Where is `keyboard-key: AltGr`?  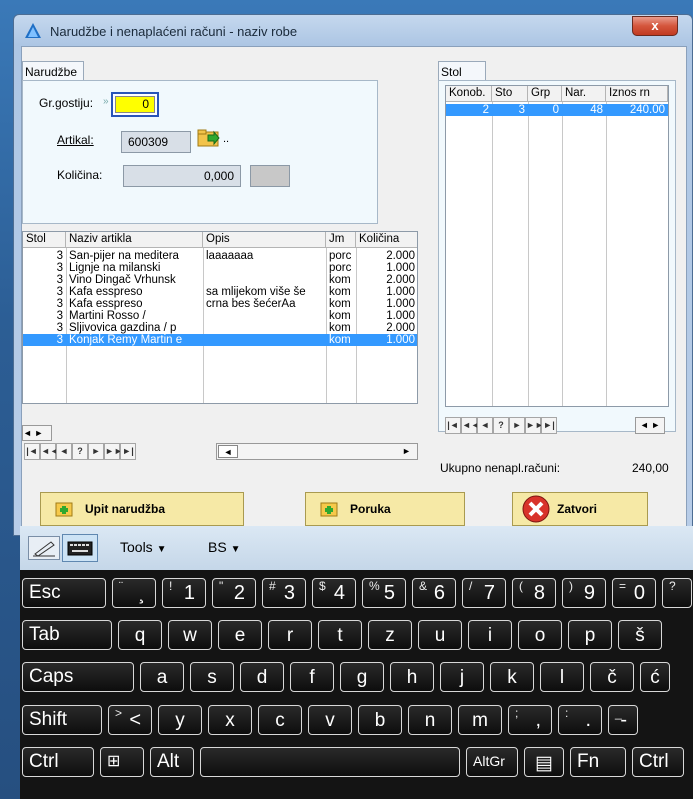 keyboard-key: AltGr is located at coordinates (492, 762).